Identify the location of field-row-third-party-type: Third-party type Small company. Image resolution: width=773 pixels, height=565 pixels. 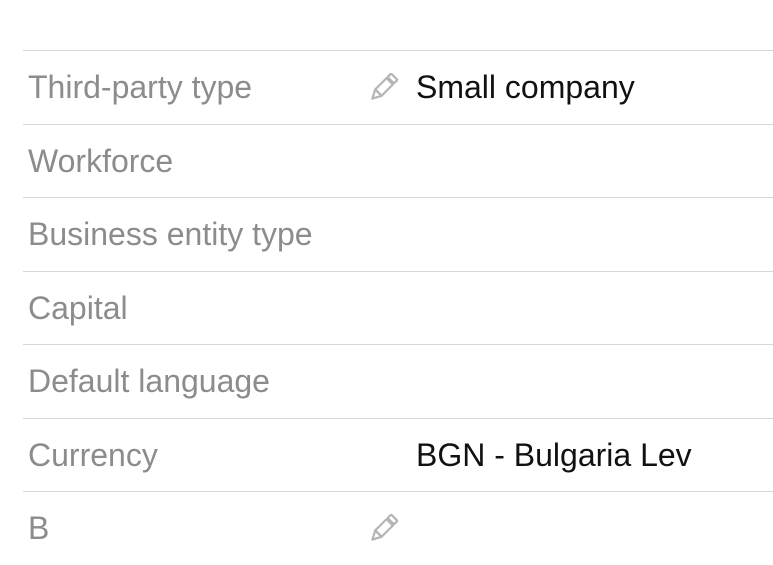
(398, 88).